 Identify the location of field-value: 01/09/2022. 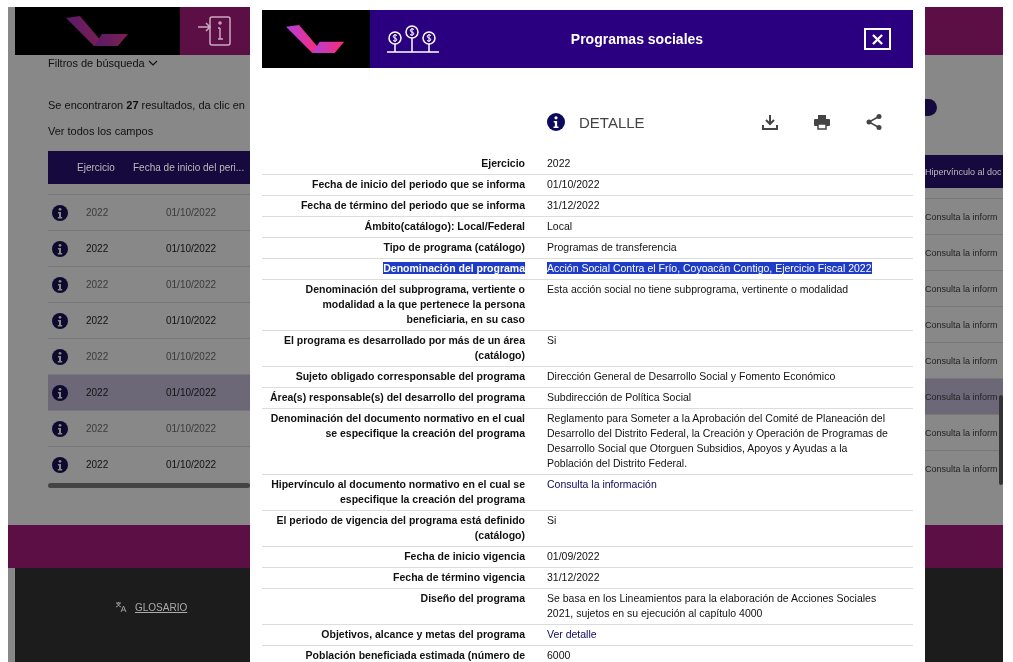
(573, 556).